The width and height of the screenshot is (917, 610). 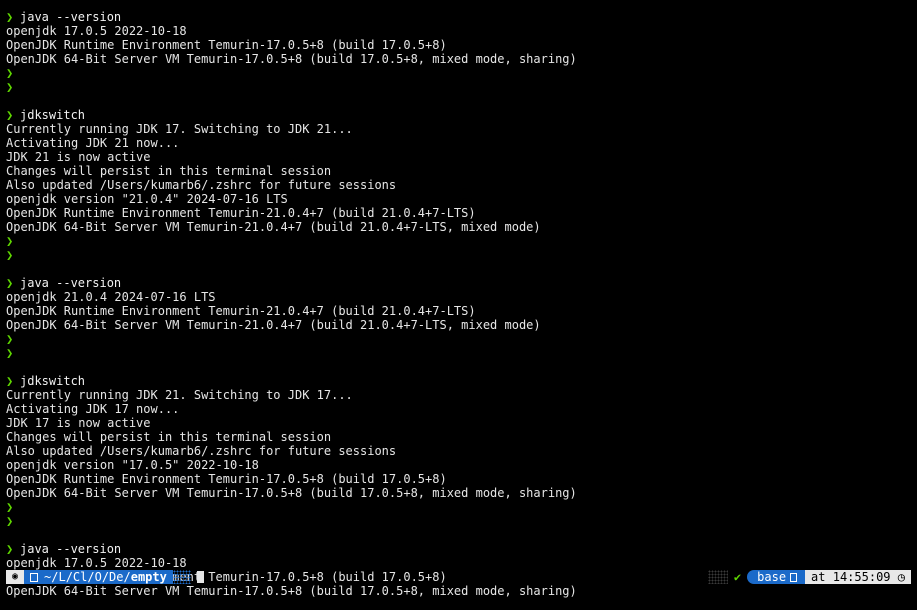 What do you see at coordinates (737, 577) in the screenshot?
I see `status-ok-icon: ✔` at bounding box center [737, 577].